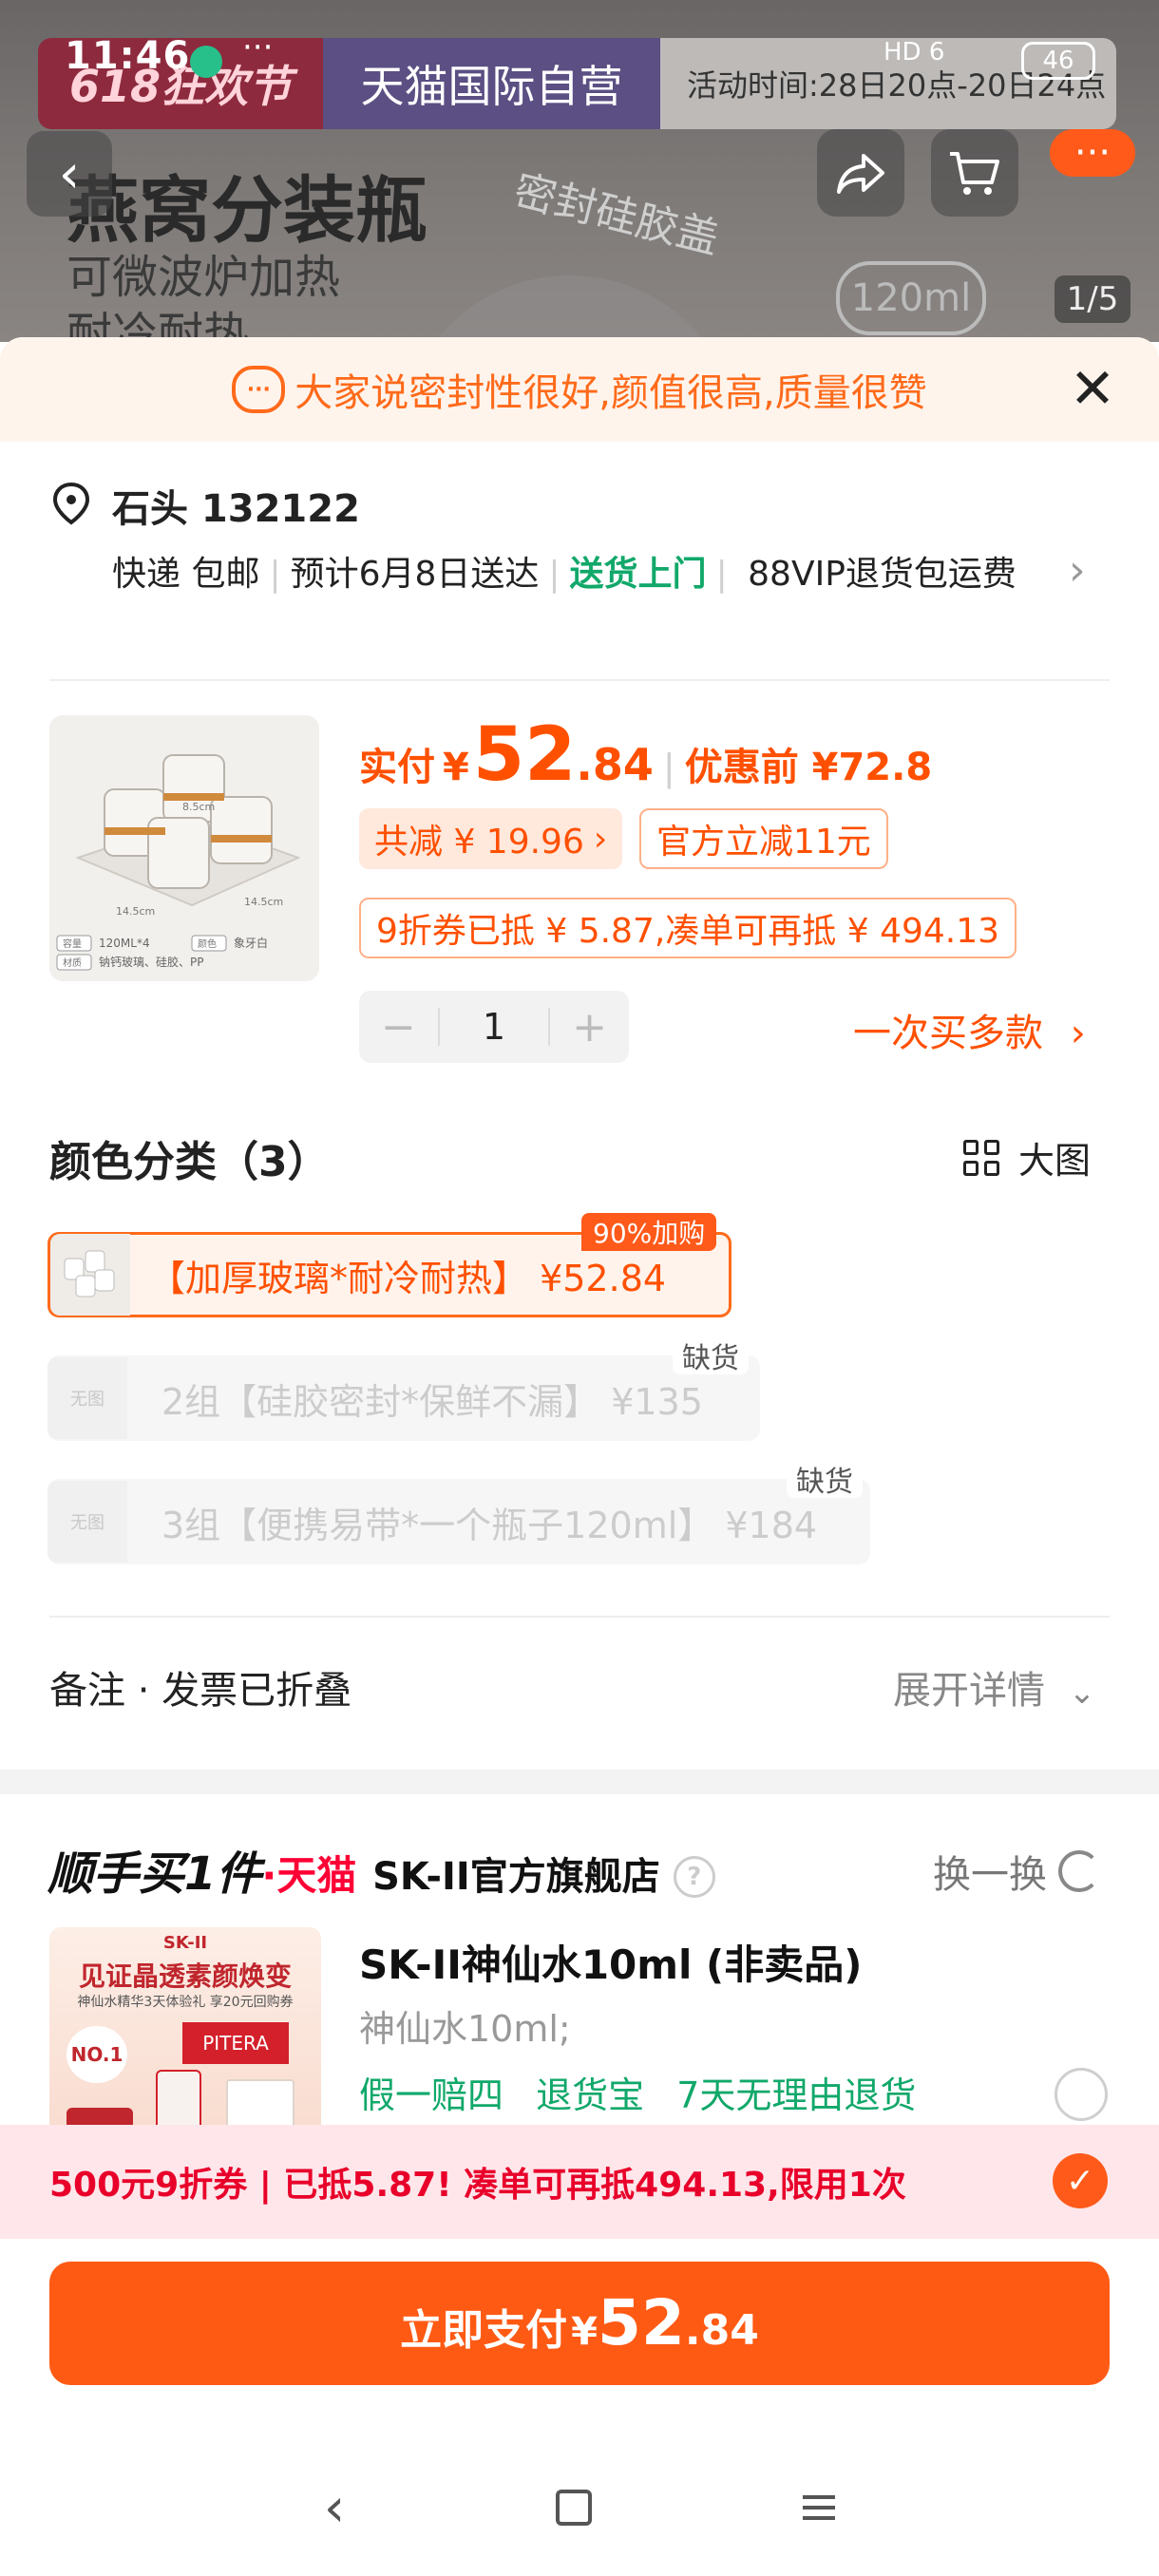 Image resolution: width=1159 pixels, height=2576 pixels. What do you see at coordinates (610, 393) in the screenshot?
I see `review-tip-text: 大家说密封性很好,颜值很高,质量很赞` at bounding box center [610, 393].